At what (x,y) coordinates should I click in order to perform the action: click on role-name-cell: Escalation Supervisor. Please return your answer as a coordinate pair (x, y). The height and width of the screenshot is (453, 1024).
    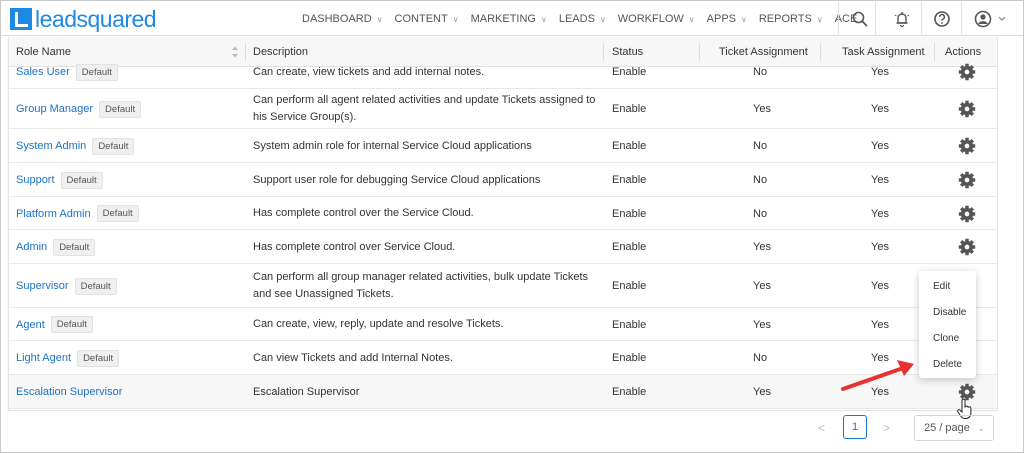
    Looking at the image, I should click on (69, 392).